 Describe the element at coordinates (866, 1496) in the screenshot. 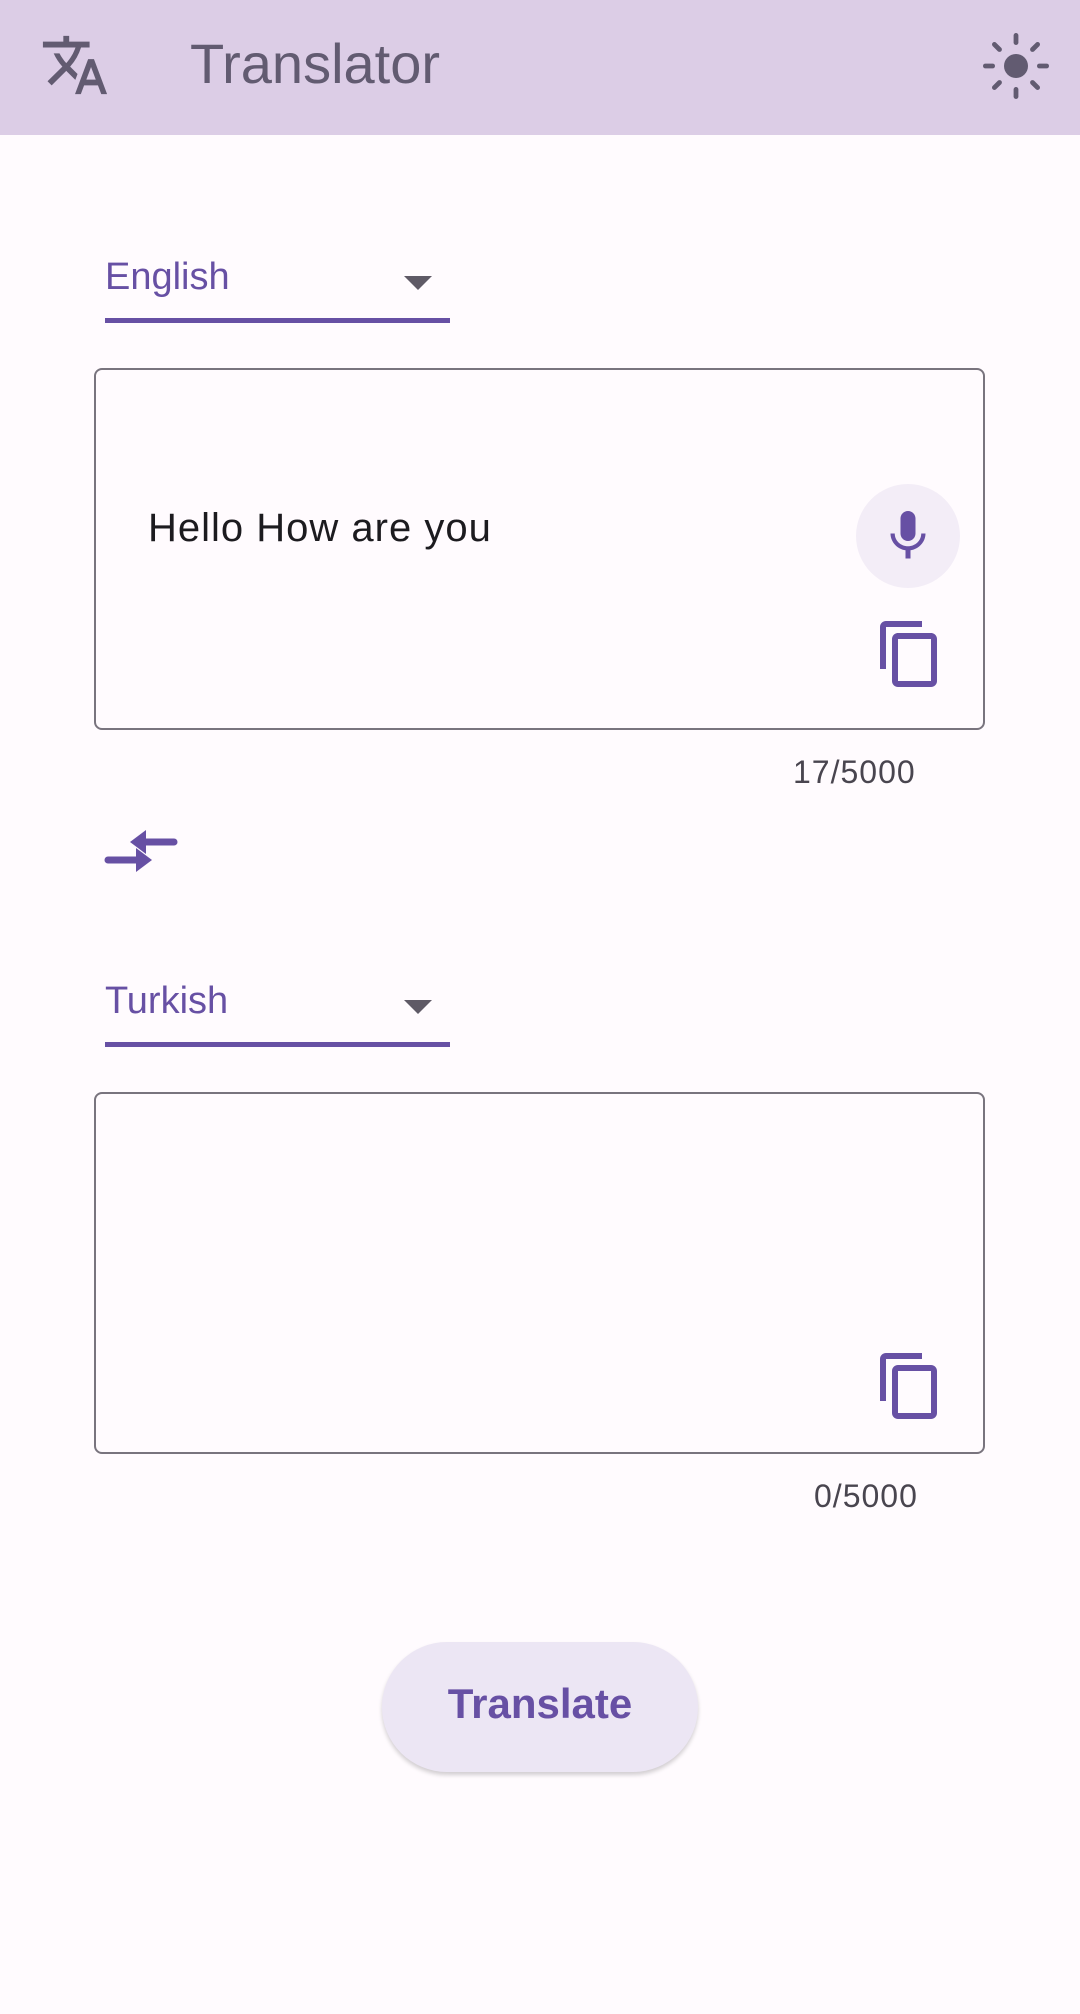

I see `target-char-counter: 0/5000` at that location.